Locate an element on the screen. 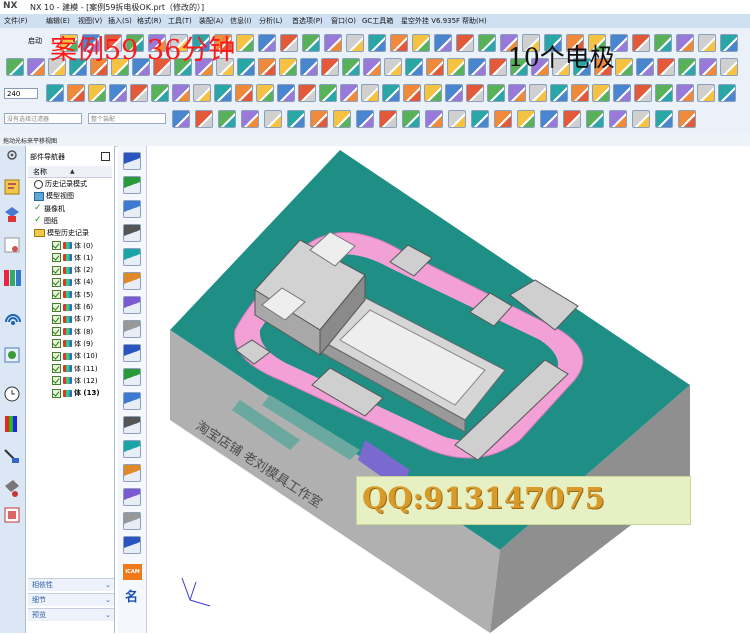 This screenshot has width=750, height=635. size-select: 240 is located at coordinates (21, 93).